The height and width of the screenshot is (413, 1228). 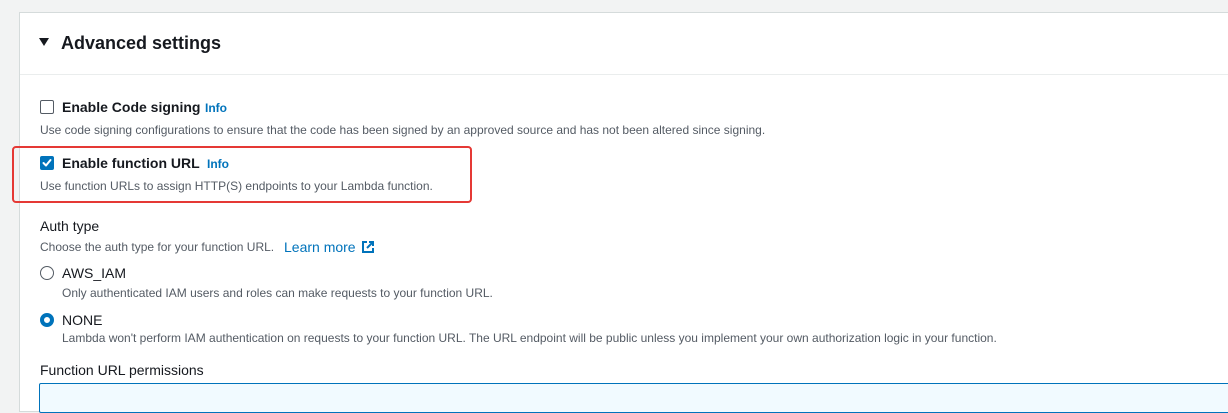 What do you see at coordinates (94, 273) in the screenshot?
I see `radio-aws-iam-label: AWS_IAM` at bounding box center [94, 273].